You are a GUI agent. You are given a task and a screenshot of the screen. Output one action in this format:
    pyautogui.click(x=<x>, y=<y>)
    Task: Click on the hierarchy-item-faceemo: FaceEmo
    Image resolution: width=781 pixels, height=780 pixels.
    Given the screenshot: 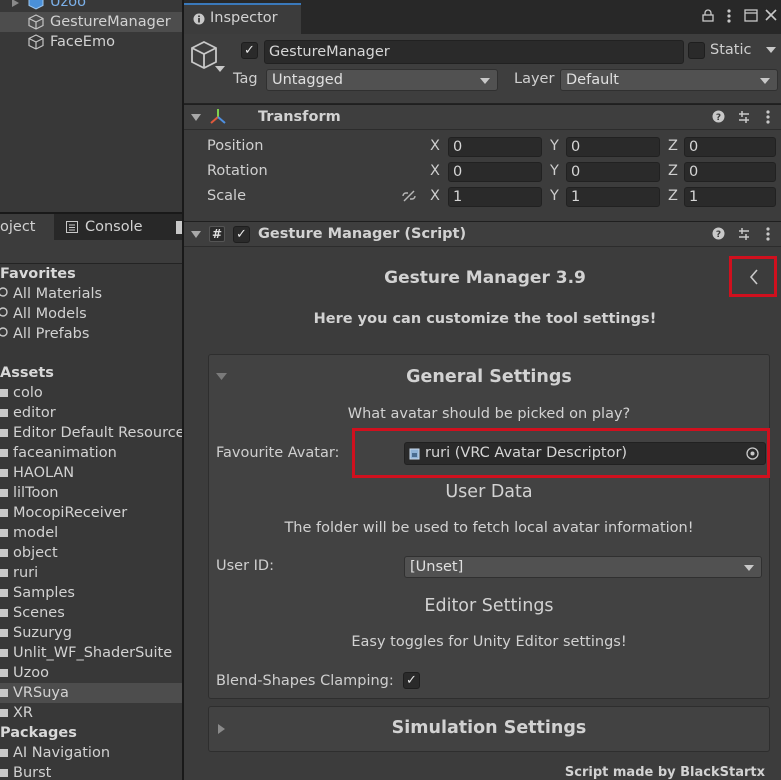 What is the action you would take?
    pyautogui.click(x=91, y=42)
    